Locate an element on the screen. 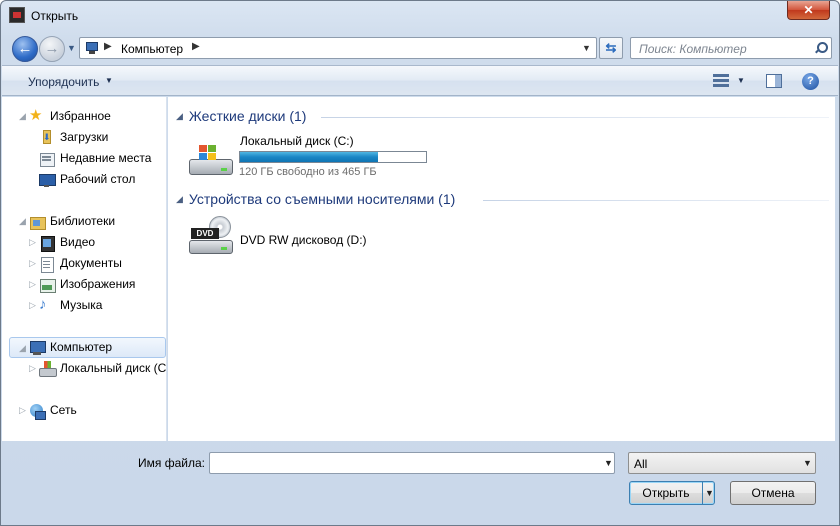 The width and height of the screenshot is (840, 526). recent-pages-dropdown: ▼ is located at coordinates (71, 48).